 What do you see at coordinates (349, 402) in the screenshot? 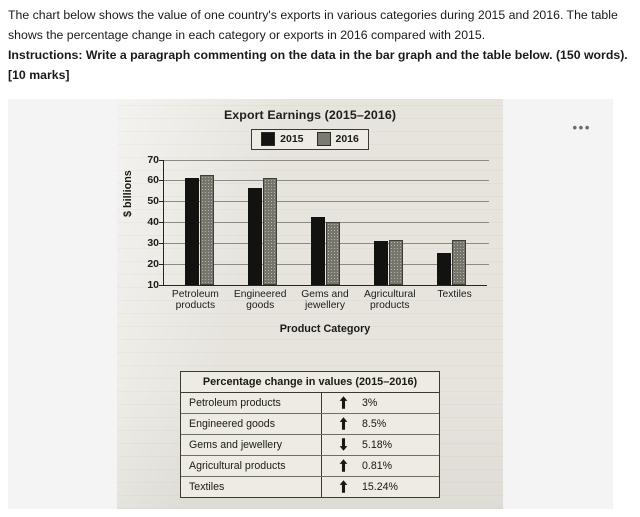
I see `table-cell-change: 3%` at bounding box center [349, 402].